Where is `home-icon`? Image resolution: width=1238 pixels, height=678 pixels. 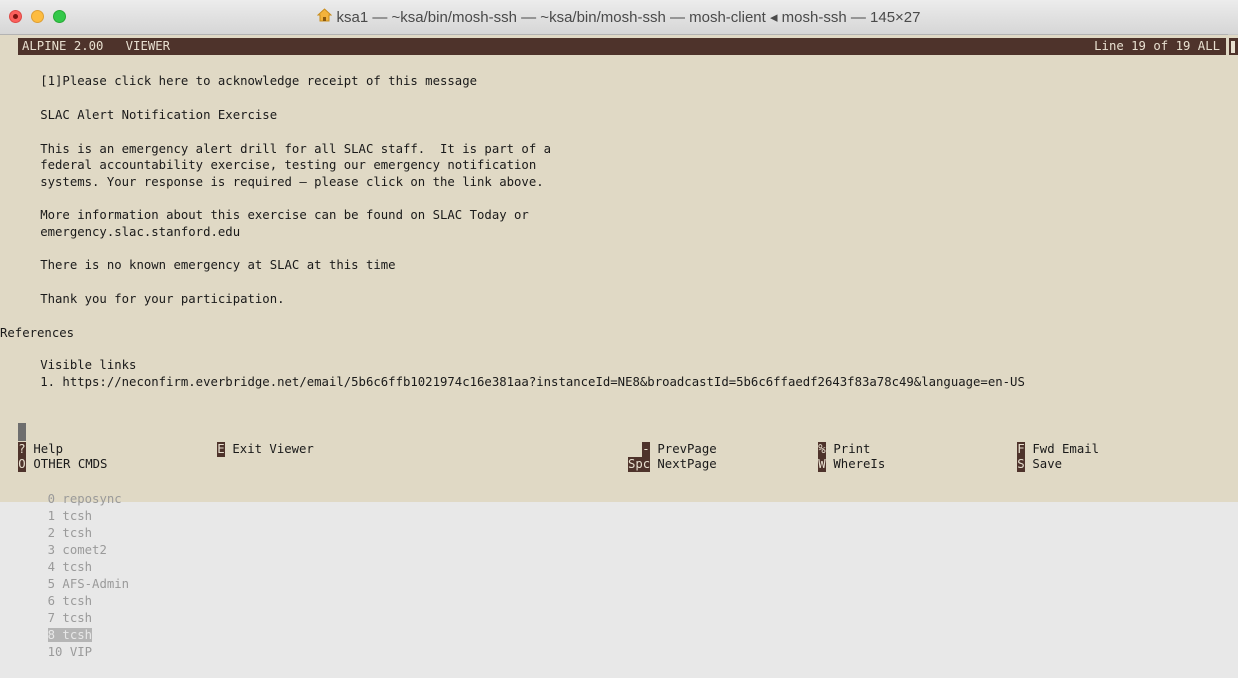 home-icon is located at coordinates (325, 17).